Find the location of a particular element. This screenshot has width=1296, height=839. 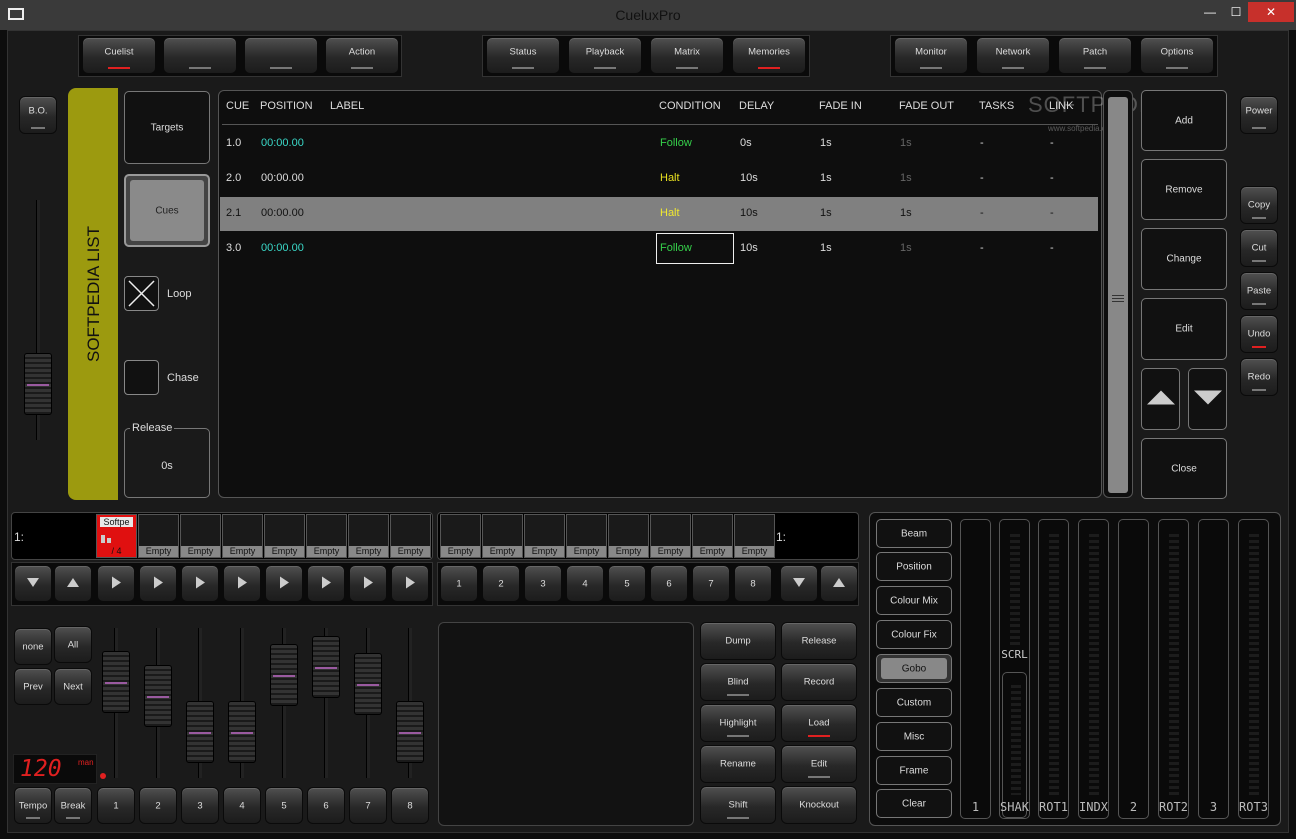

cues-button: Cues is located at coordinates (167, 210).